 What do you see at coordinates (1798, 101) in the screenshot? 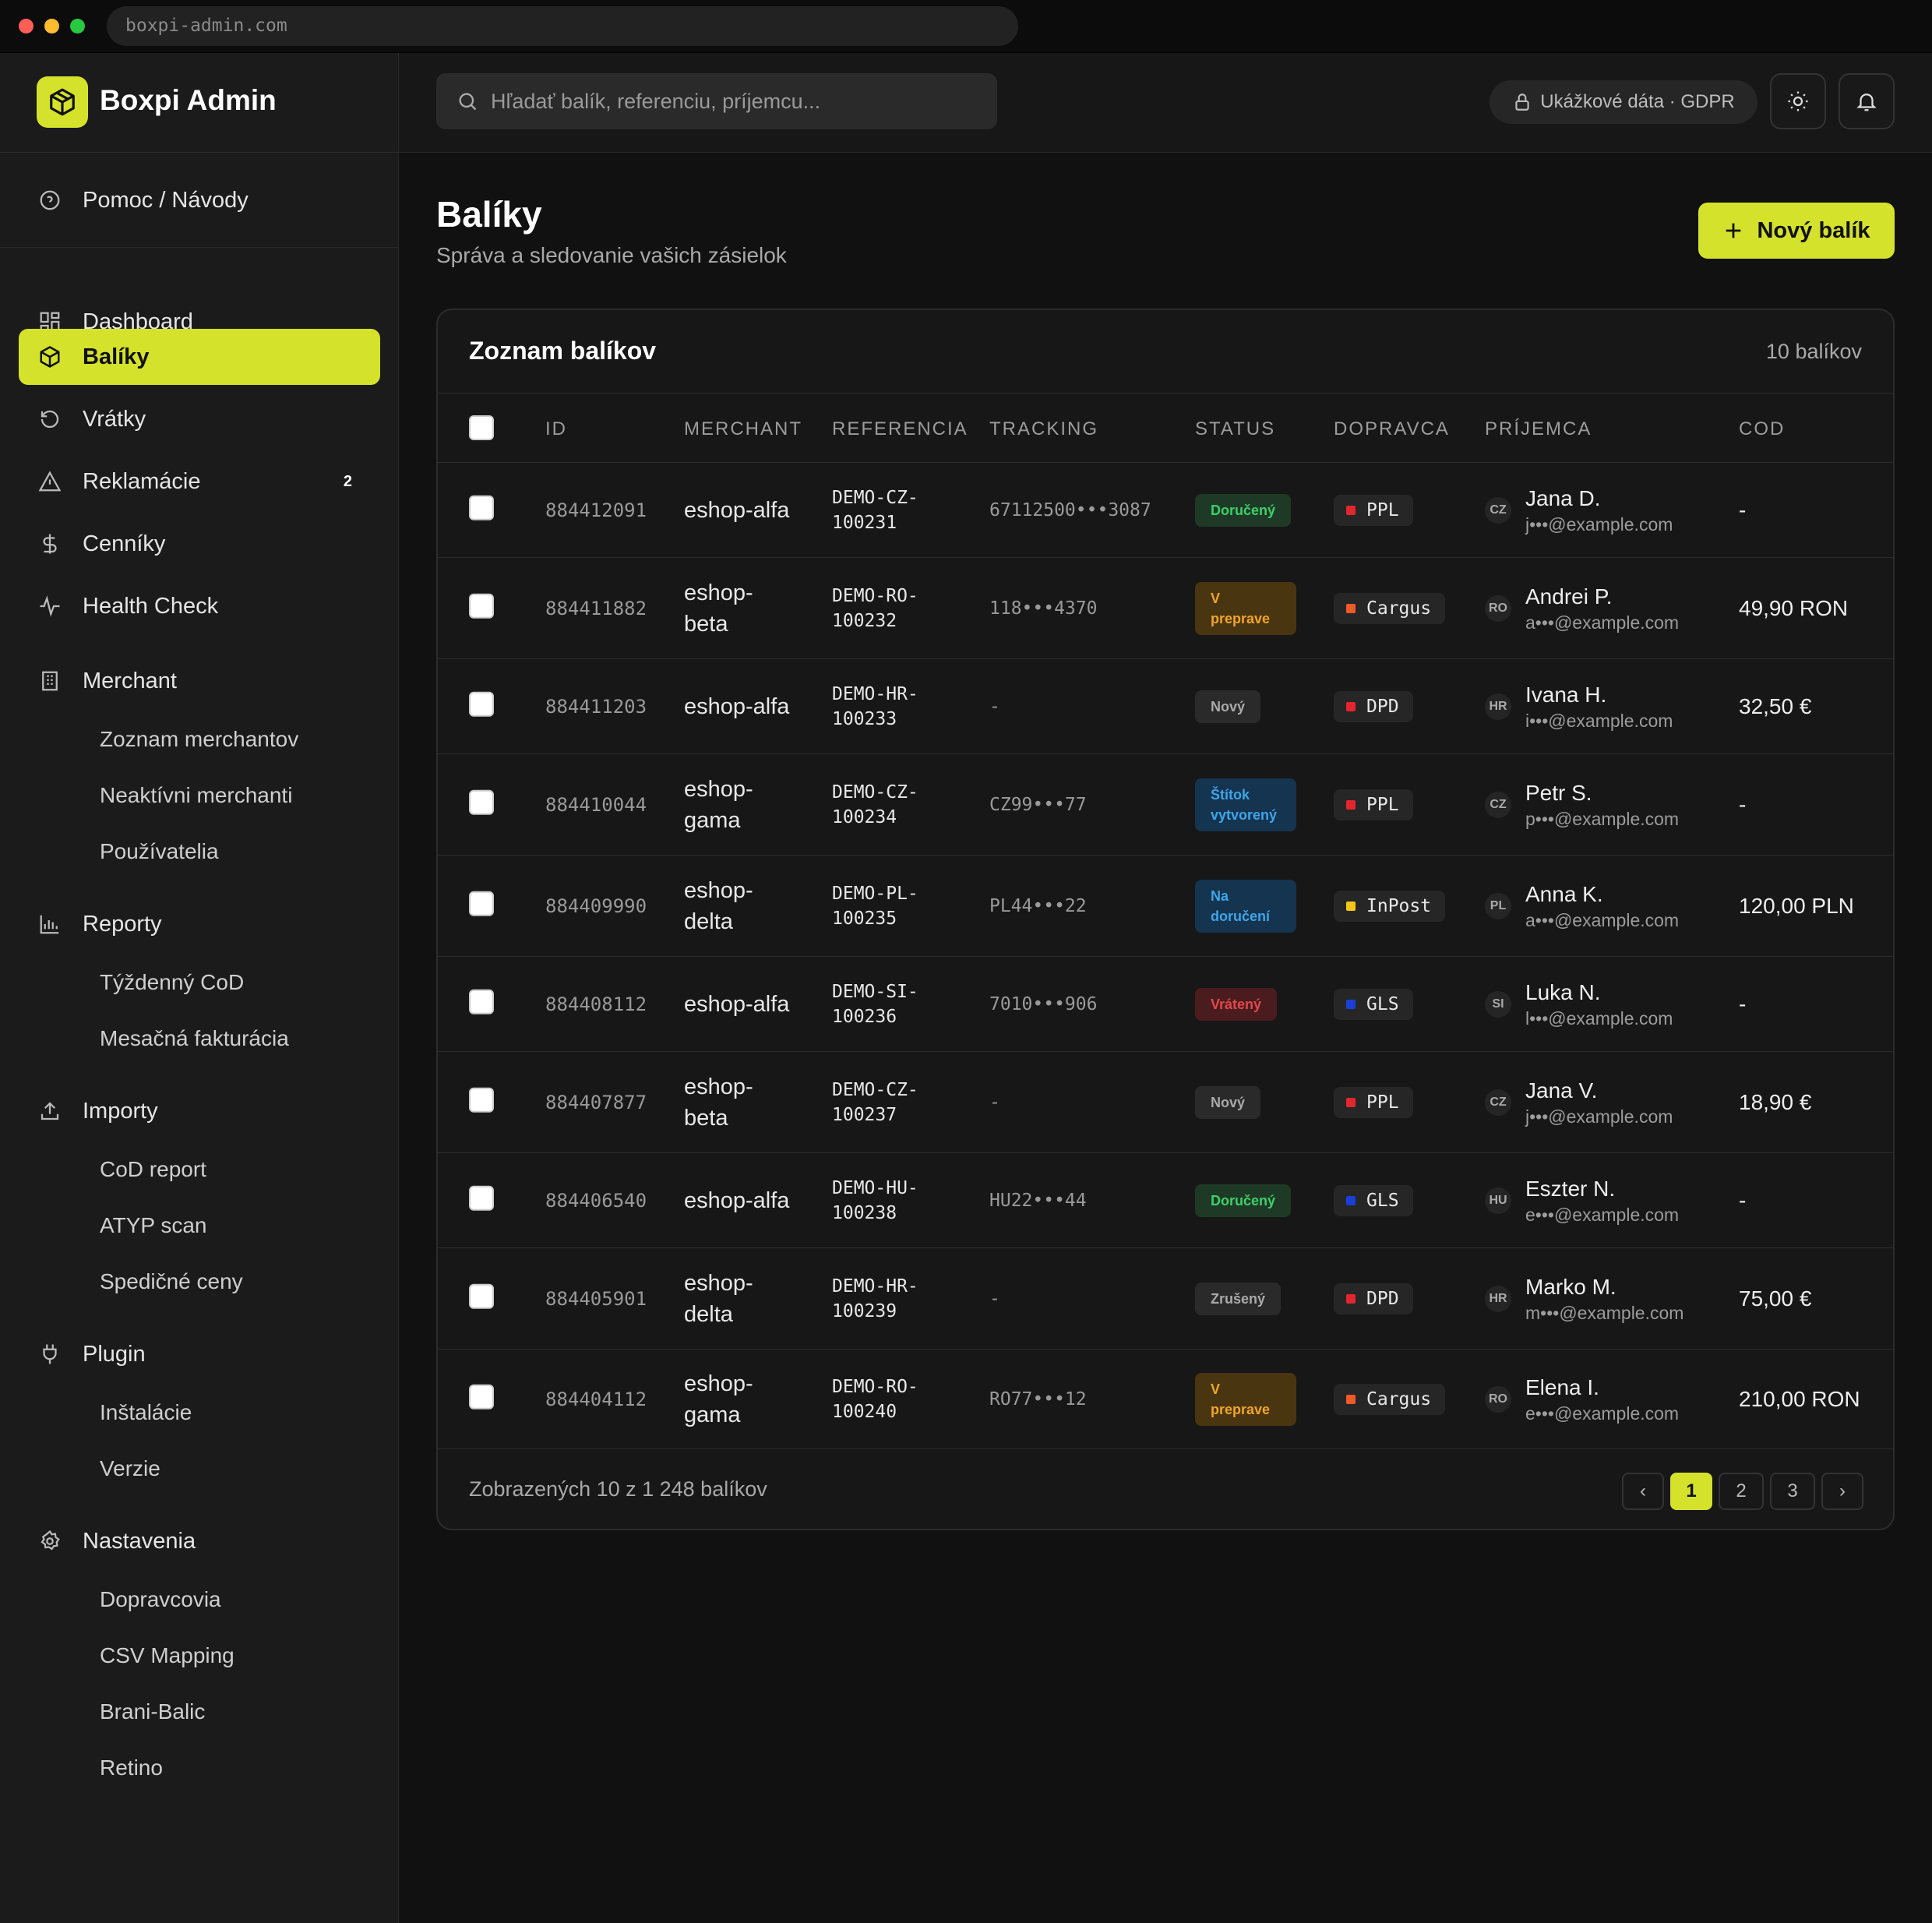
I see `theme-toggle-button` at bounding box center [1798, 101].